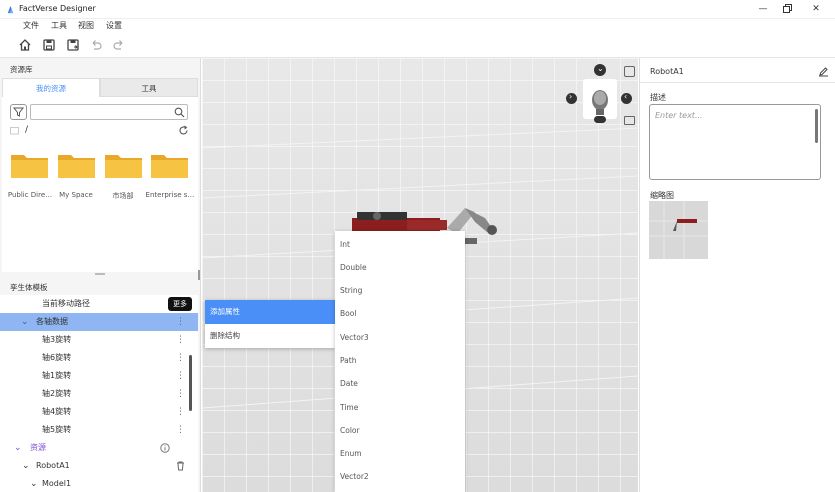  What do you see at coordinates (667, 71) in the screenshot?
I see `object-name: RobotA1` at bounding box center [667, 71].